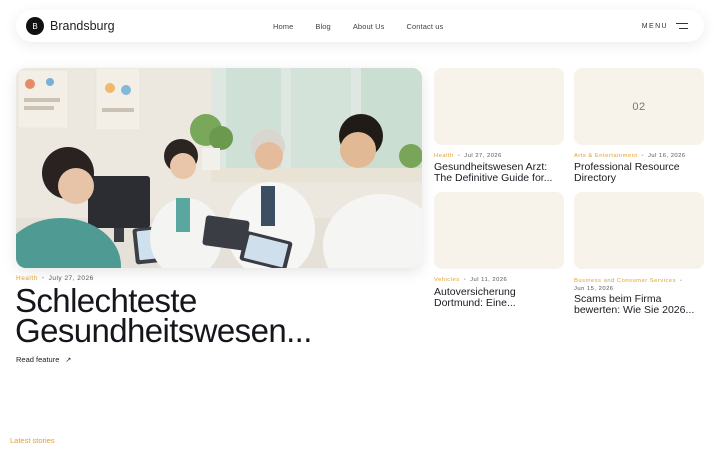  I want to click on feature-meta: Health • July 27, 2026, so click(55, 278).